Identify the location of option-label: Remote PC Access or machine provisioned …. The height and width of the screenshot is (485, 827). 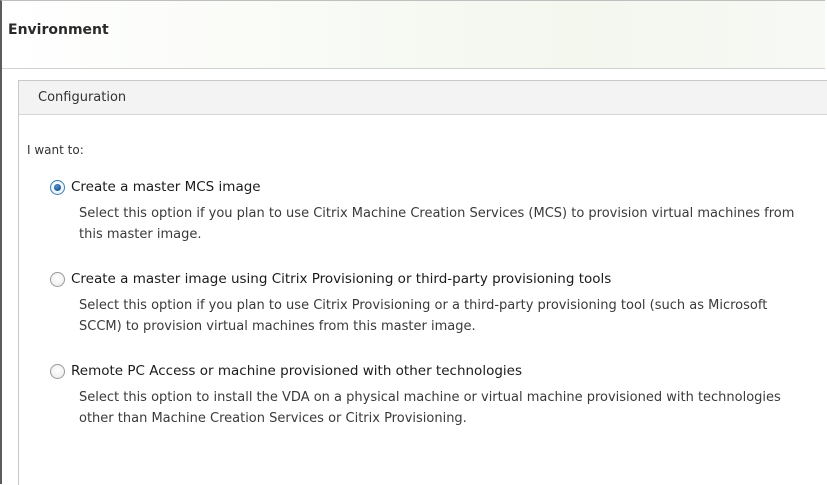
(296, 371).